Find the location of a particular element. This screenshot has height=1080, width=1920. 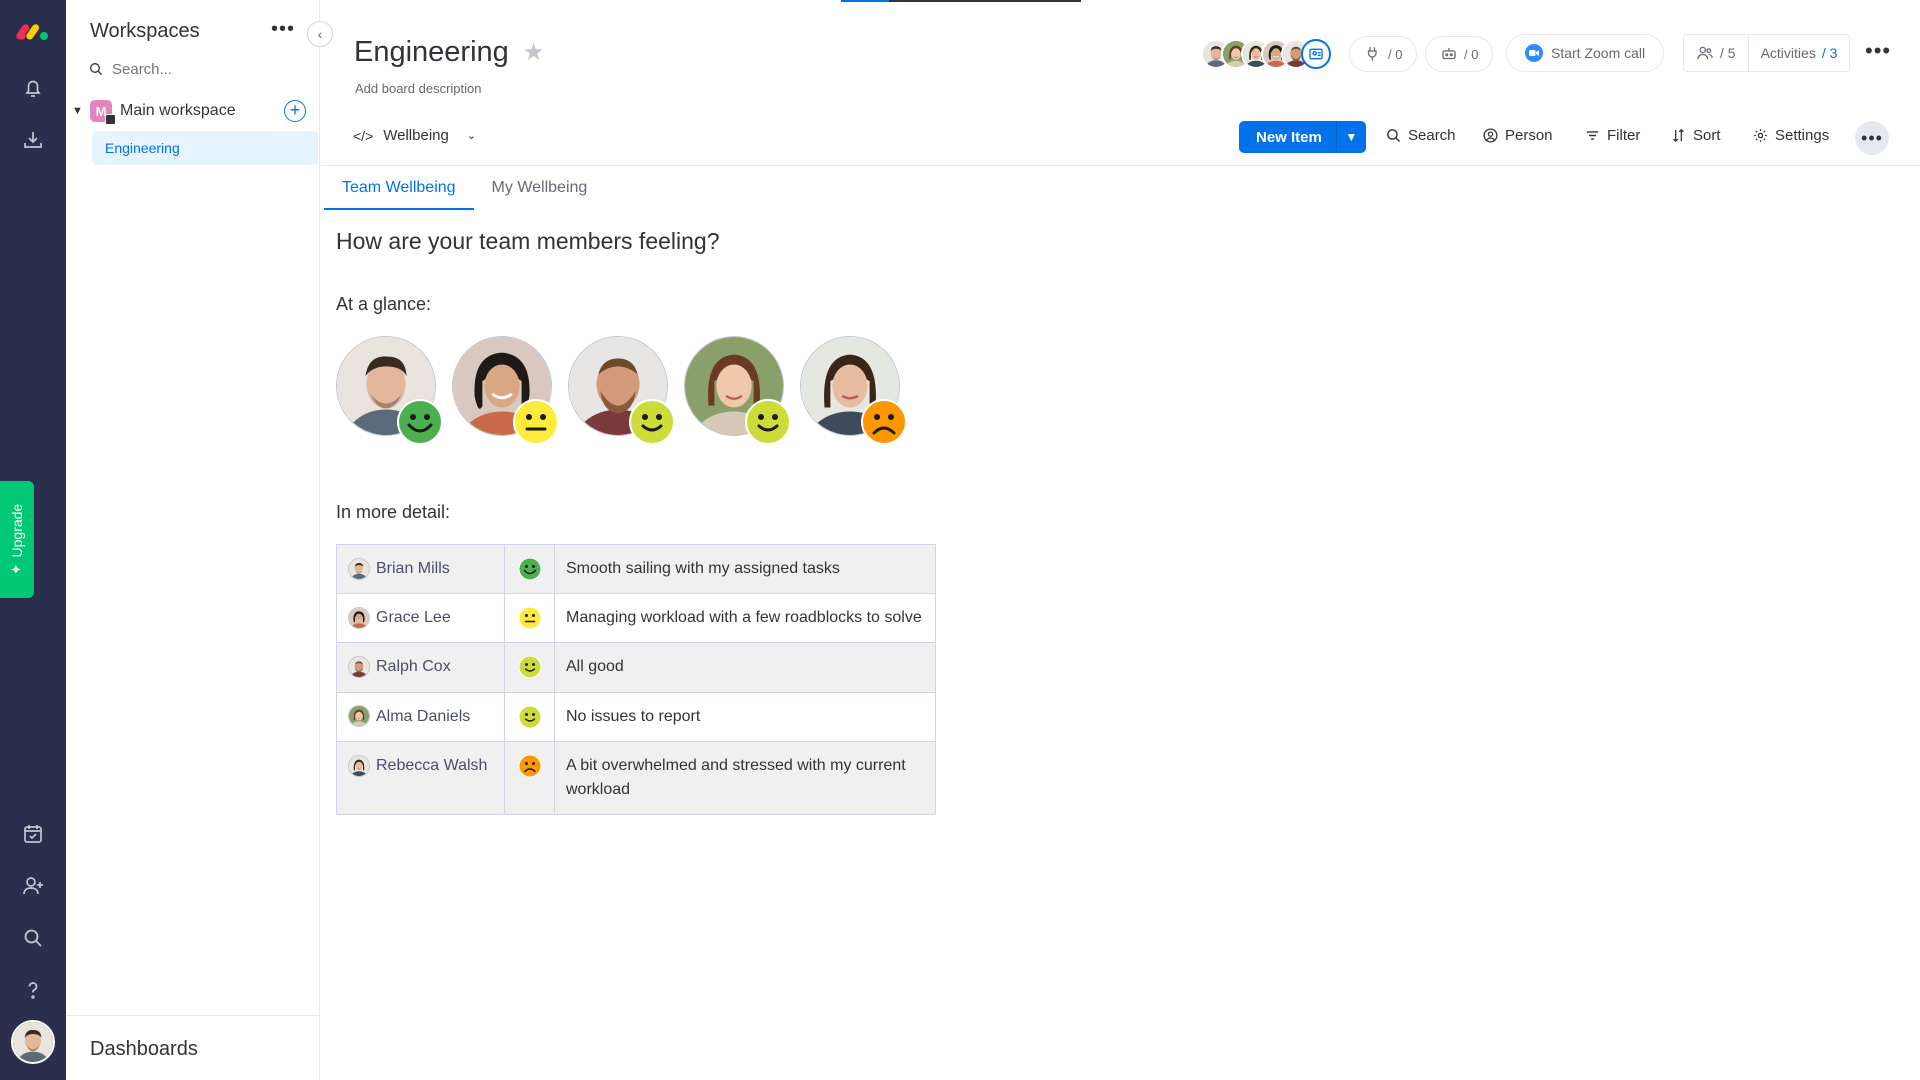

upgrade-label: Upgrade is located at coordinates (17, 530).